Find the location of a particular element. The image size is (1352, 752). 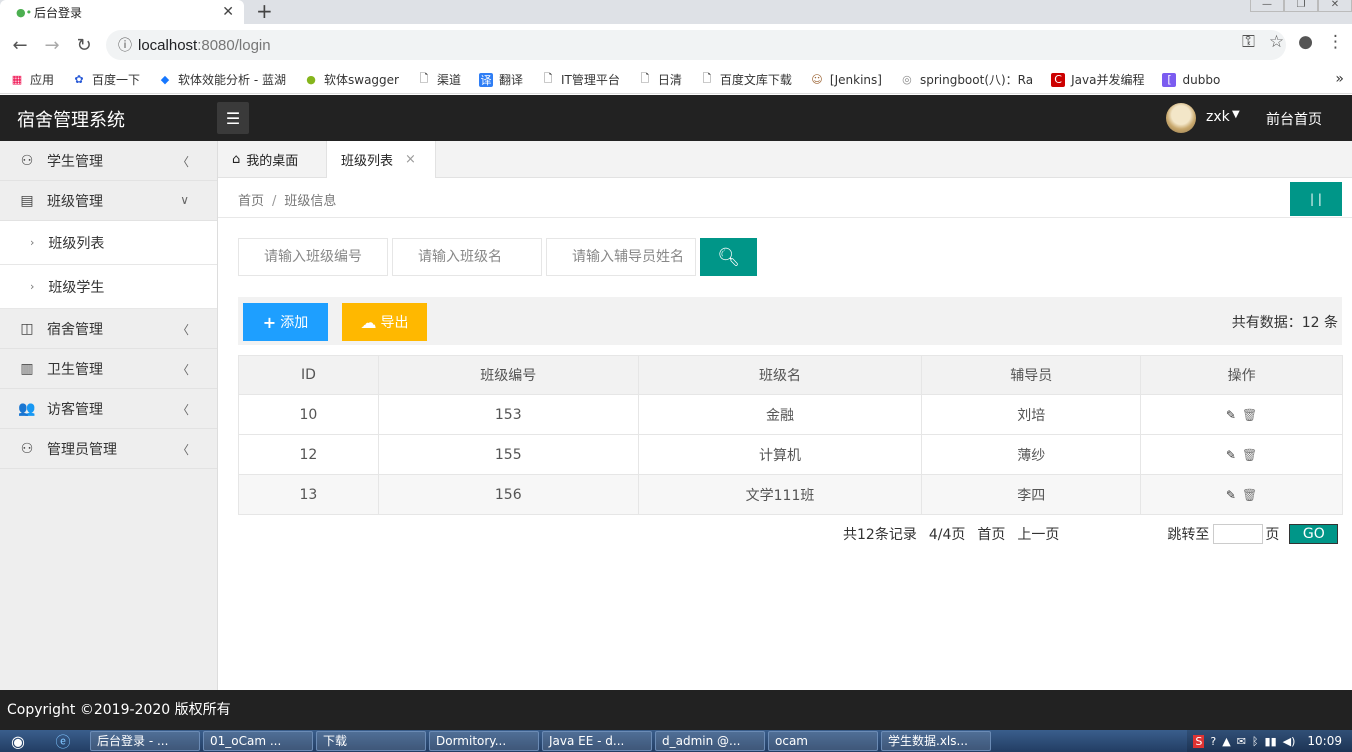

bookmark-item: 🗋 日清 is located at coordinates (659, 79).